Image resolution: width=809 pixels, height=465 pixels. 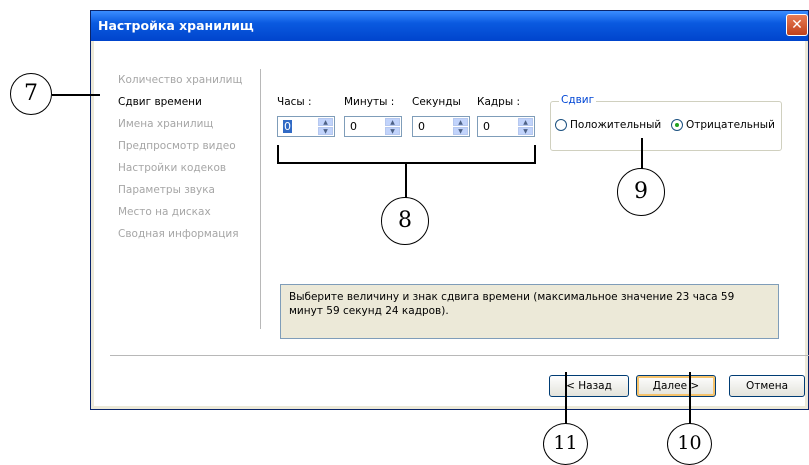 What do you see at coordinates (689, 444) in the screenshot?
I see `callout-10: 10` at bounding box center [689, 444].